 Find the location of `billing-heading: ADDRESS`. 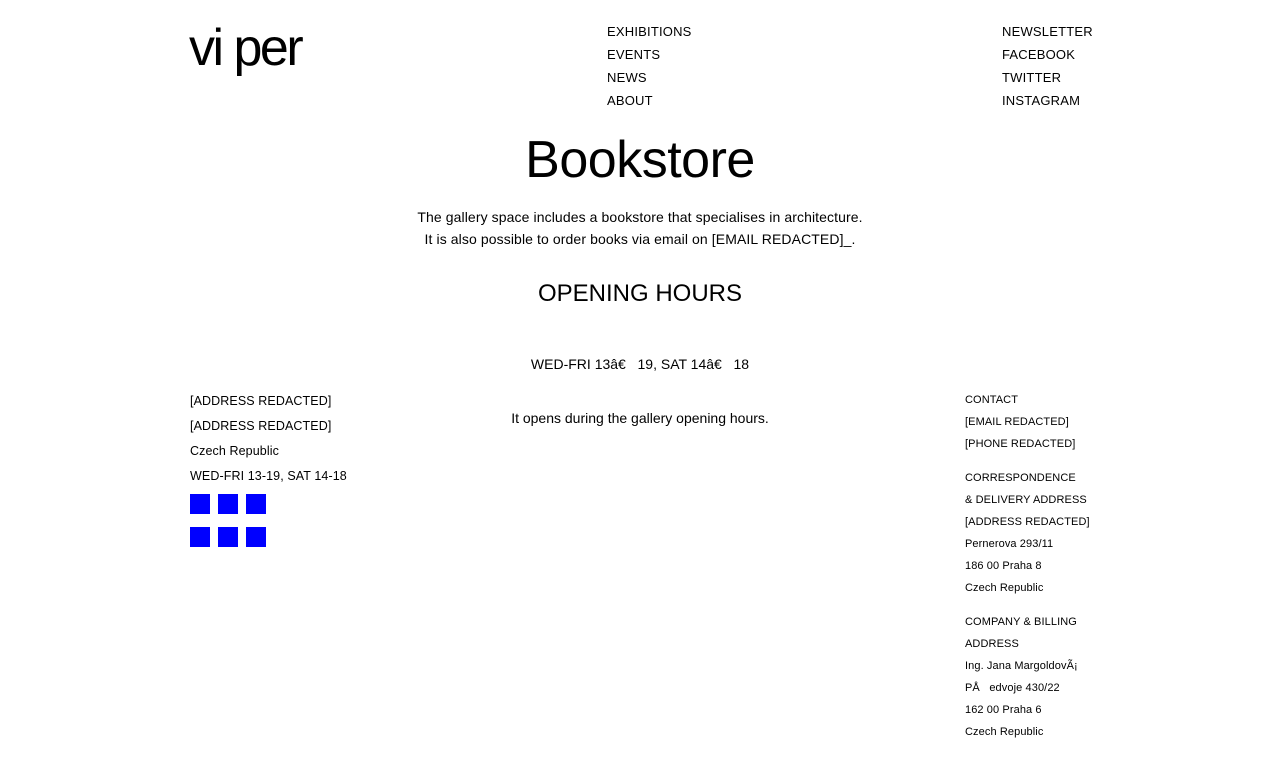

billing-heading: ADDRESS is located at coordinates (992, 644).